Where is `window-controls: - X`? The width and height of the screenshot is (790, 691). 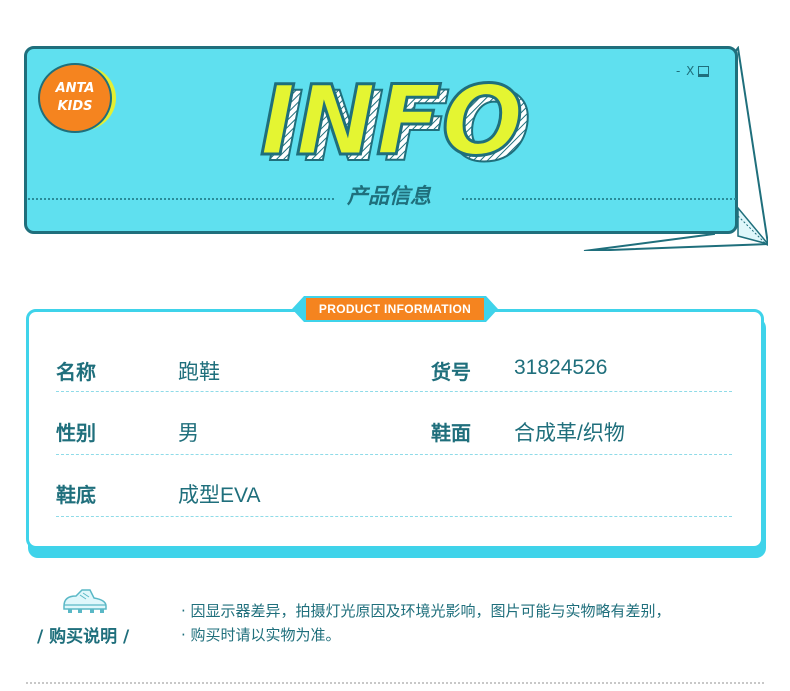
window-controls: - X is located at coordinates (693, 71).